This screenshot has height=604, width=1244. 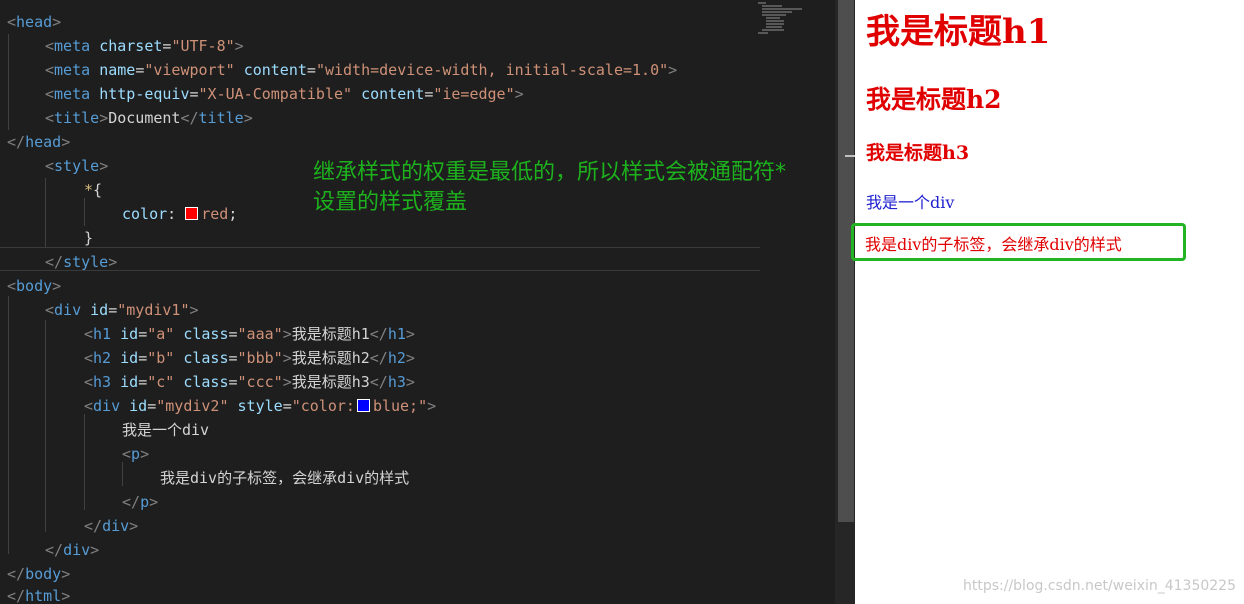 What do you see at coordinates (249, 334) in the screenshot?
I see `code-line-h1: <h1 id="a" class="aaa">我是标题h1</h1>` at bounding box center [249, 334].